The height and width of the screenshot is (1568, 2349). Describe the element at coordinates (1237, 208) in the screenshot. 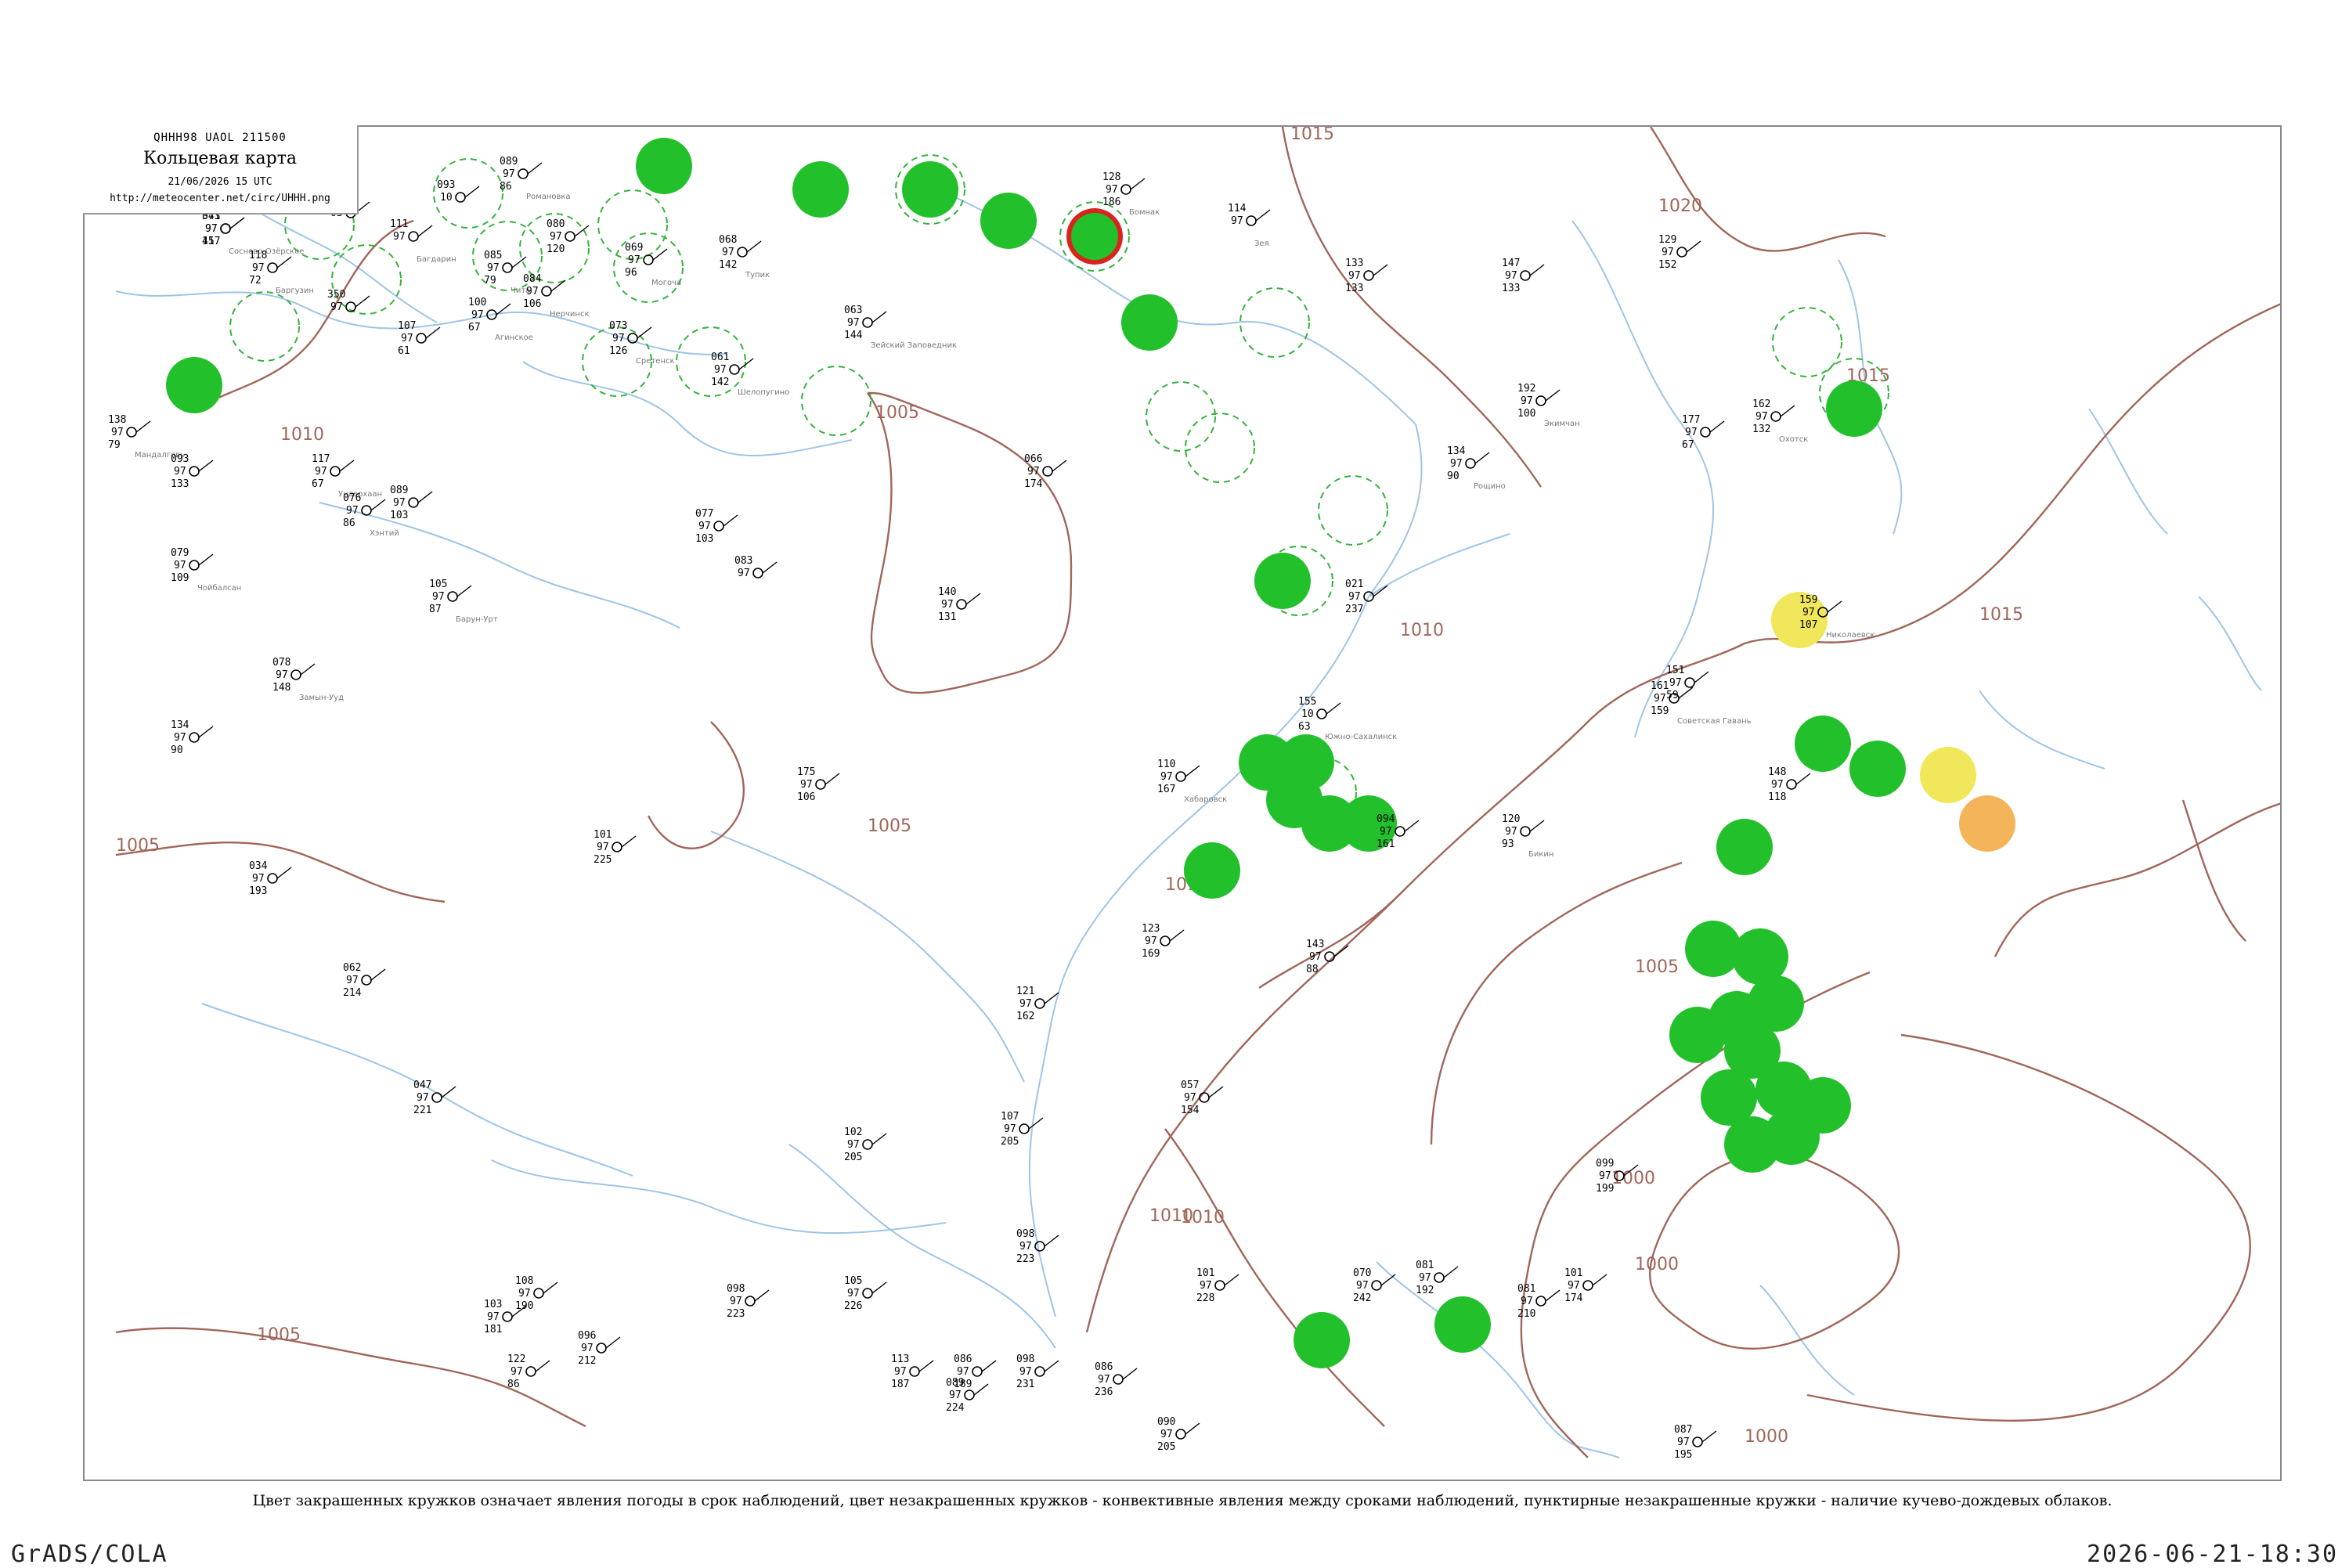

I see `station-temperature: 114` at that location.